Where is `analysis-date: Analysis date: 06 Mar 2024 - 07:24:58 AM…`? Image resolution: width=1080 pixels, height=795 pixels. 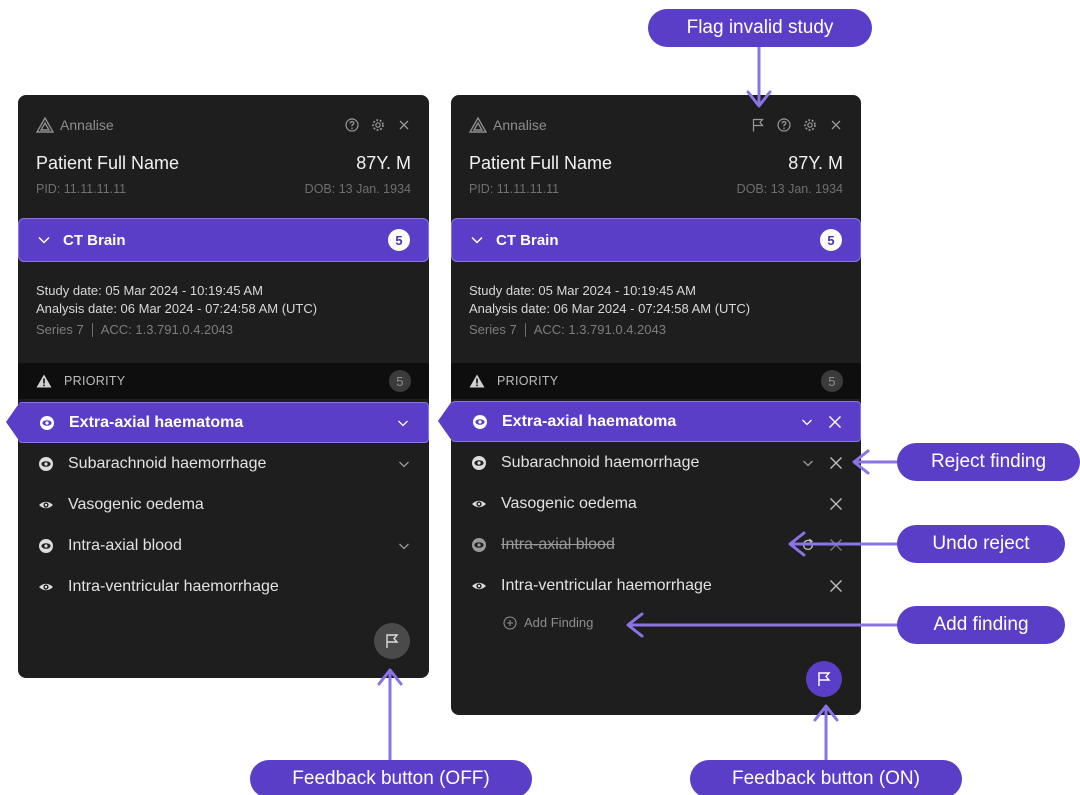
analysis-date: Analysis date: 06 Mar 2024 - 07:24:58 AM… is located at coordinates (177, 308).